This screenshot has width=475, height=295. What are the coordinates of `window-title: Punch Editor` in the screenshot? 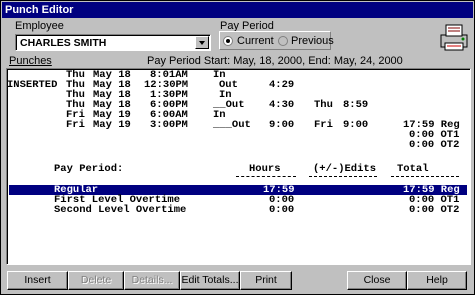 It's located at (237, 10).